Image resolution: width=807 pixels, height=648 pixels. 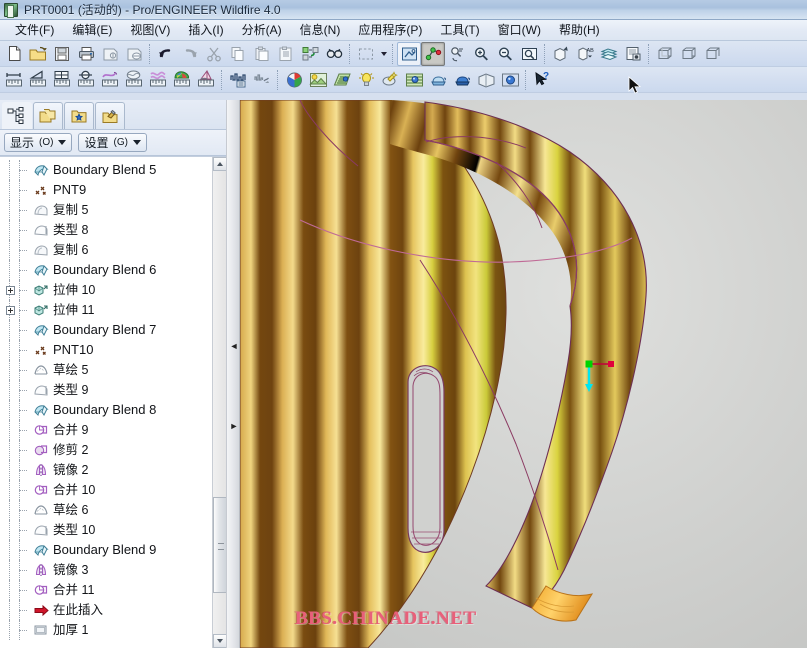 What do you see at coordinates (219, 641) in the screenshot?
I see `scroll-down-arrow-icon` at bounding box center [219, 641].